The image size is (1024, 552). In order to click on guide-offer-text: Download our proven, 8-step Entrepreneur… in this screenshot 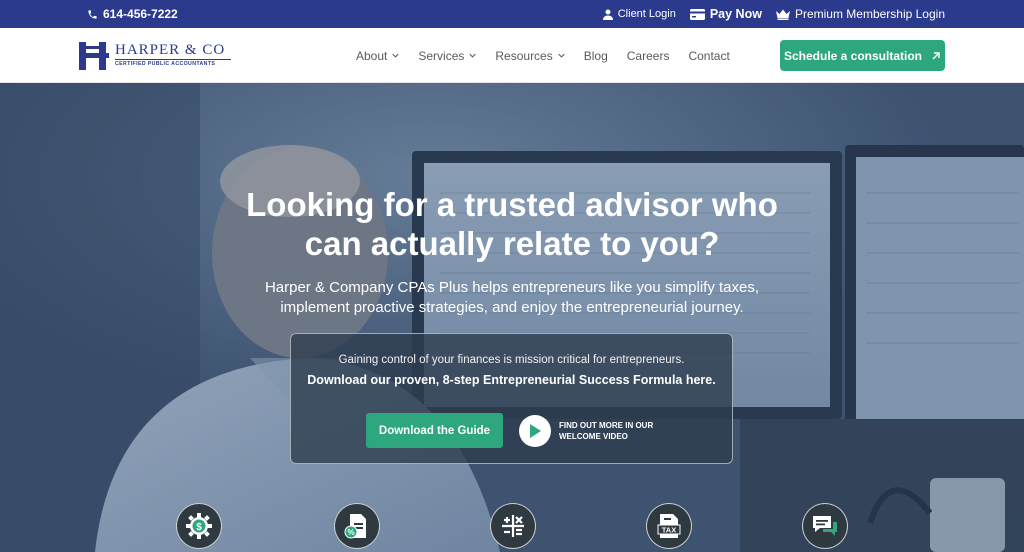, I will do `click(511, 380)`.